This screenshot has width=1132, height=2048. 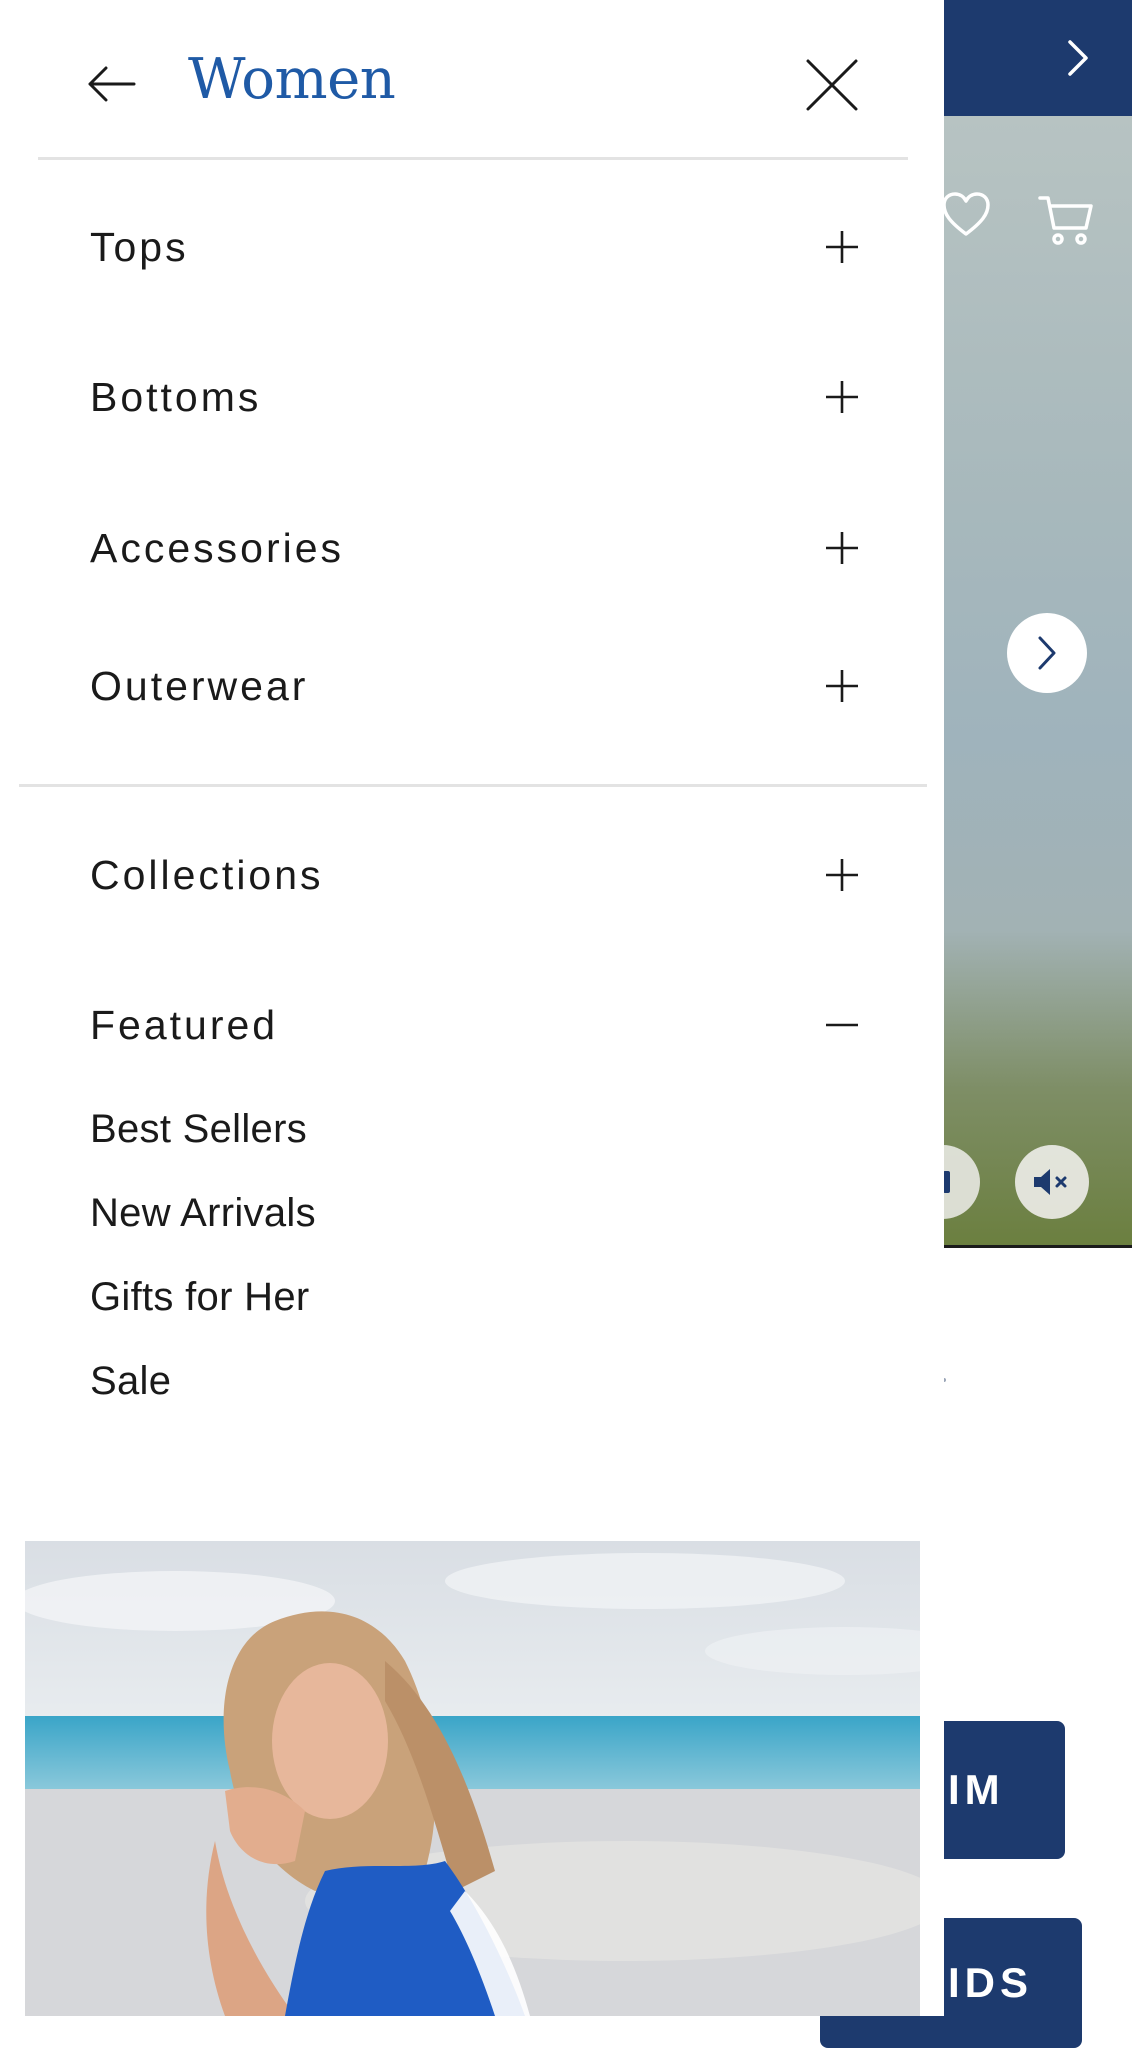 What do you see at coordinates (292, 79) in the screenshot?
I see `drawer-title: Women` at bounding box center [292, 79].